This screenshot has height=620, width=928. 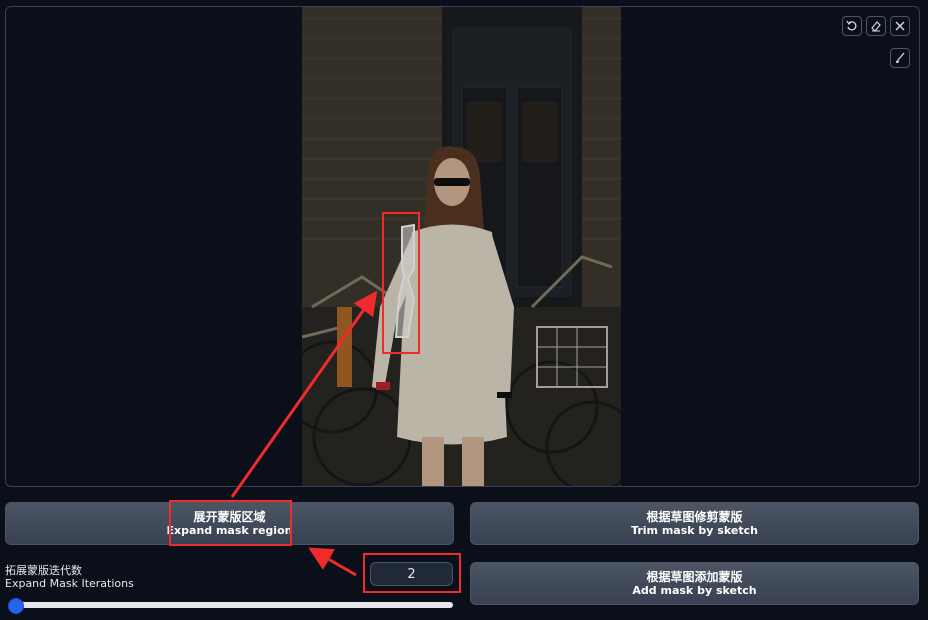 What do you see at coordinates (332, 562) in the screenshot?
I see `arrow-to-expand-button` at bounding box center [332, 562].